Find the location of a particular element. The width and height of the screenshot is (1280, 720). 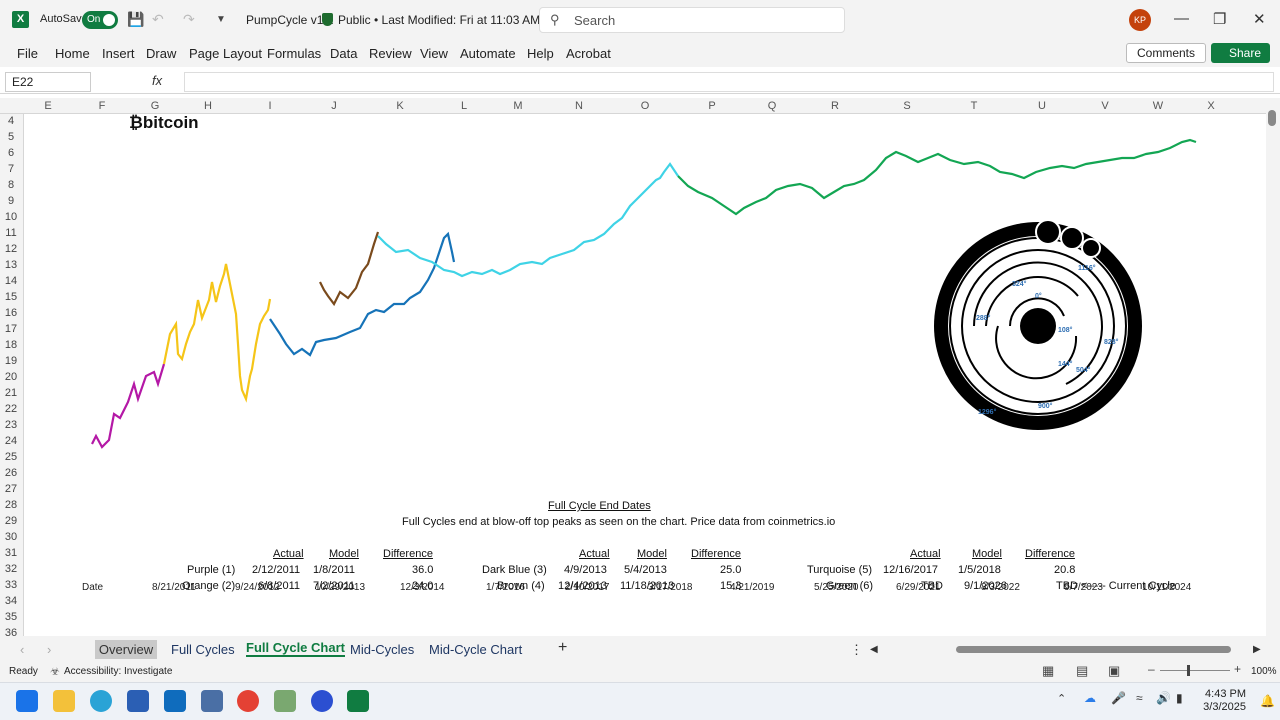

hscroll-left-icon: ◀ is located at coordinates (874, 649).